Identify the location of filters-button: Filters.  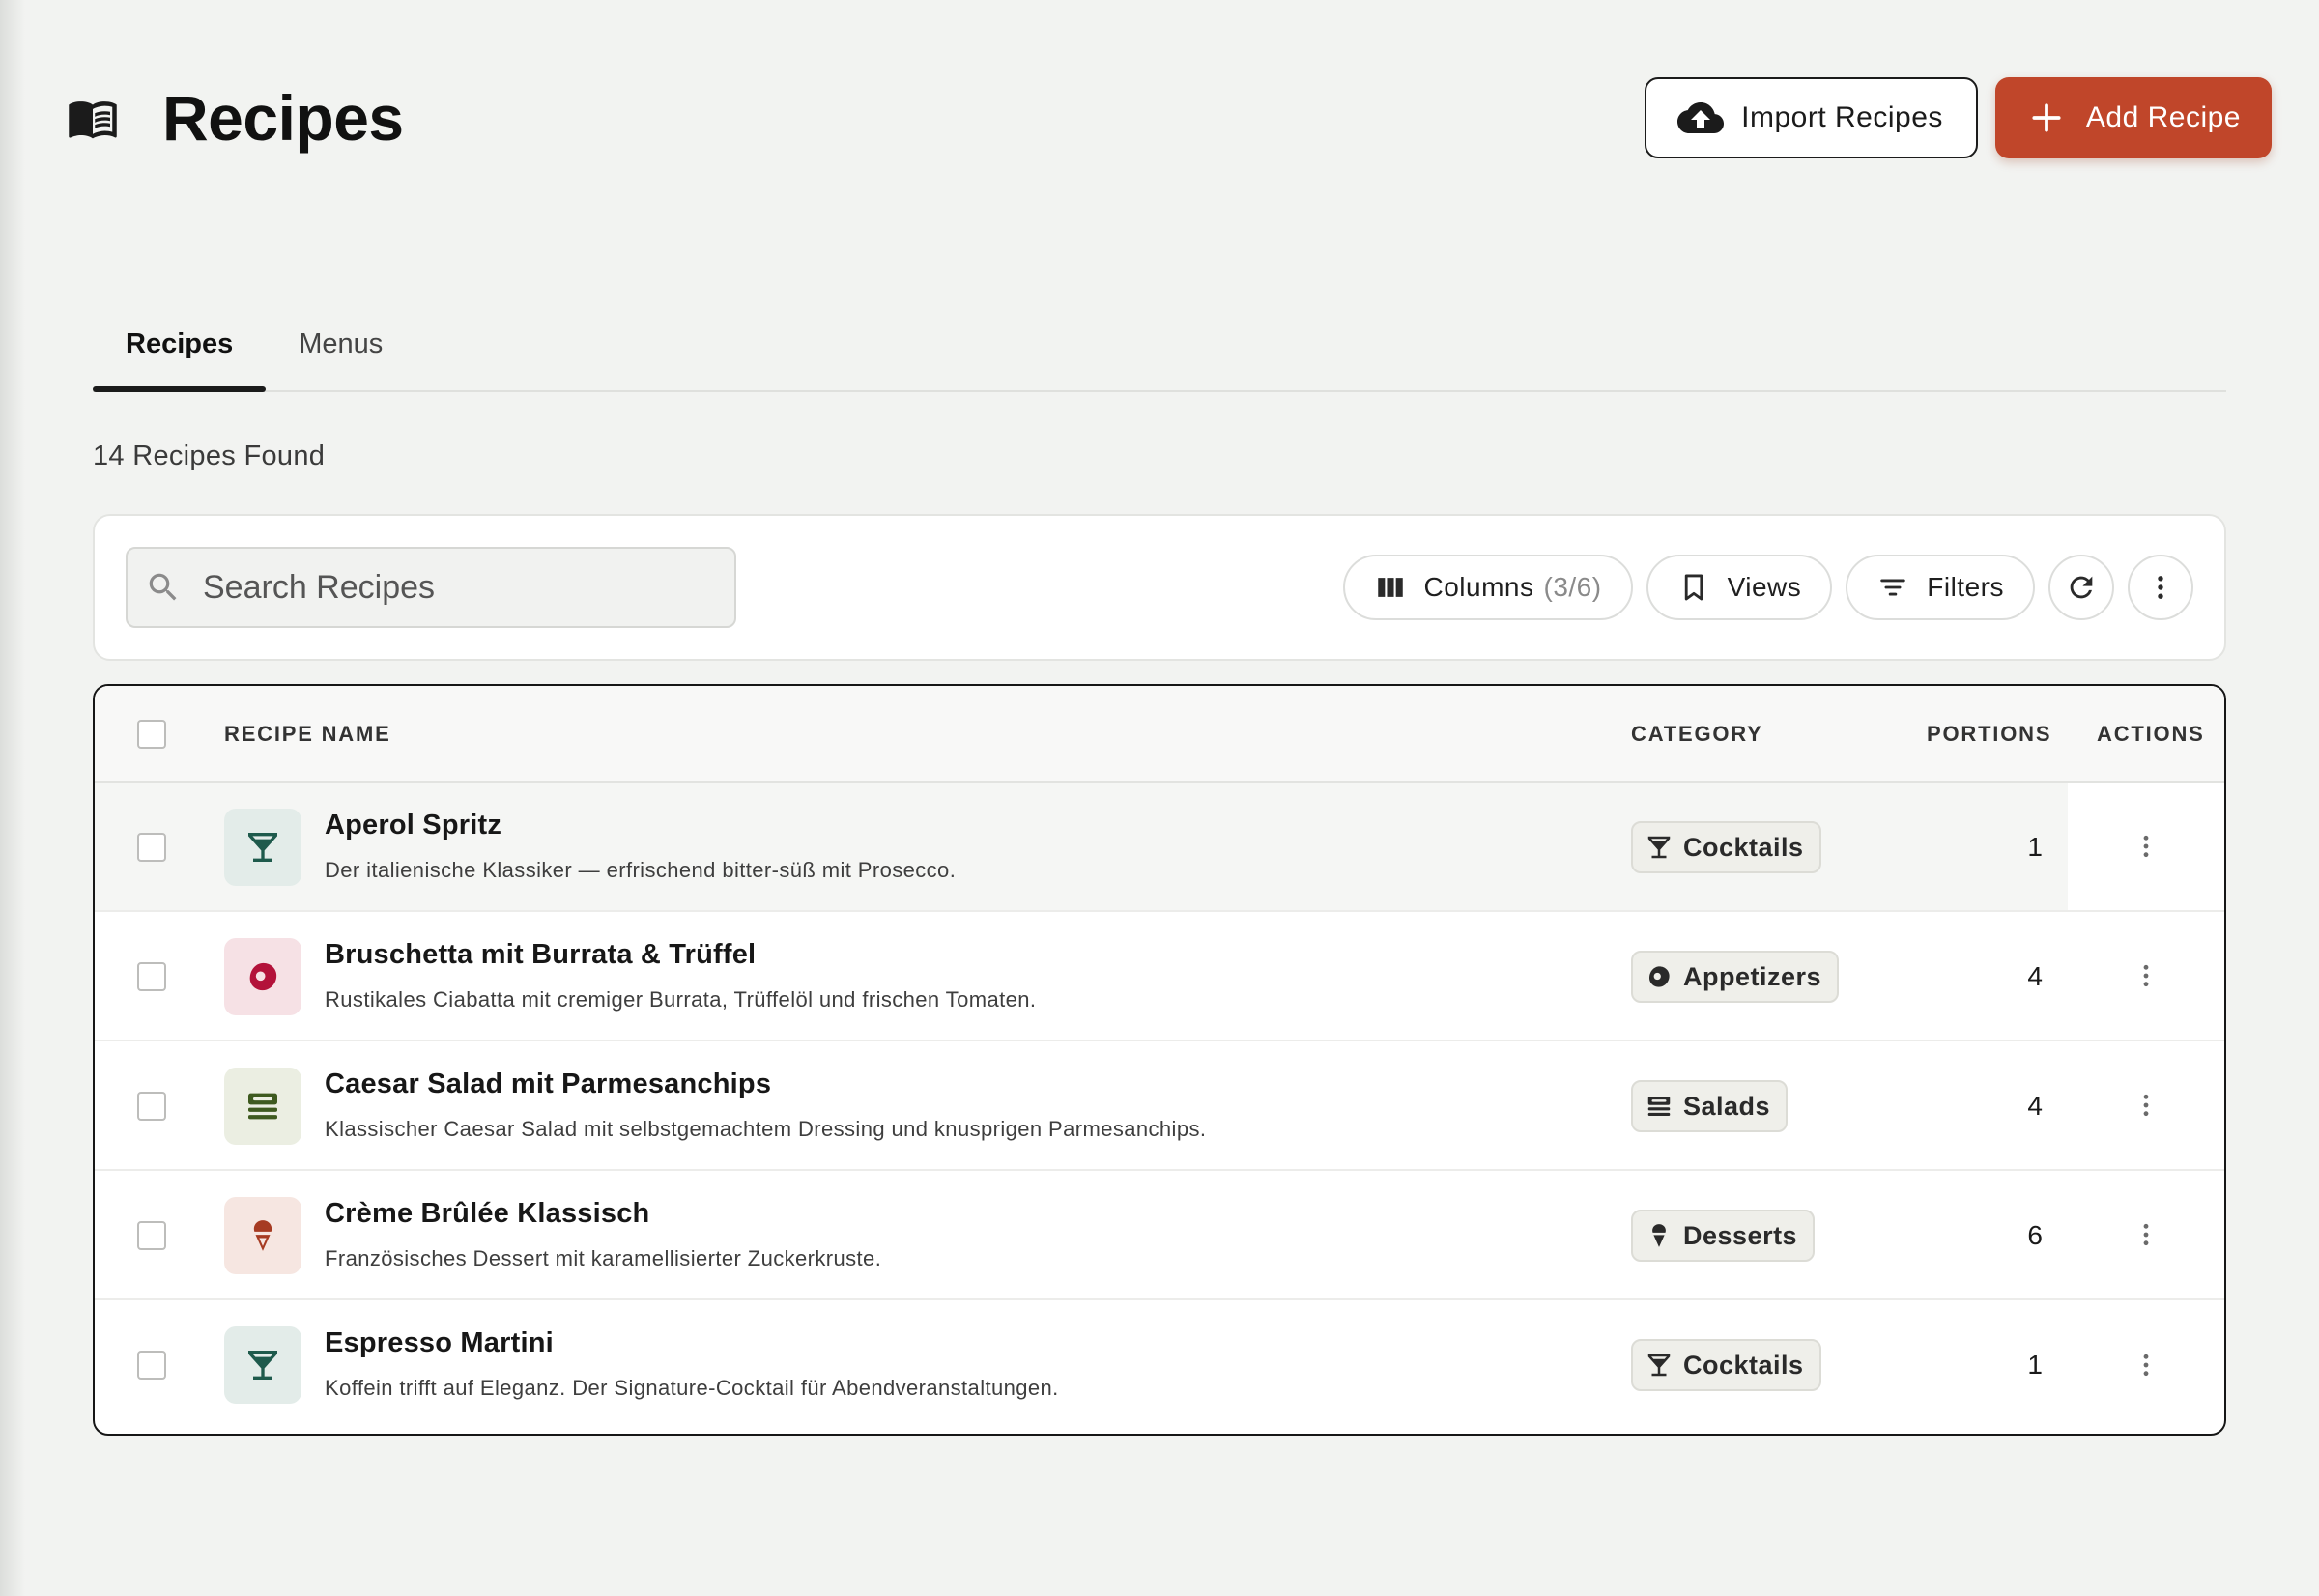
(1941, 587).